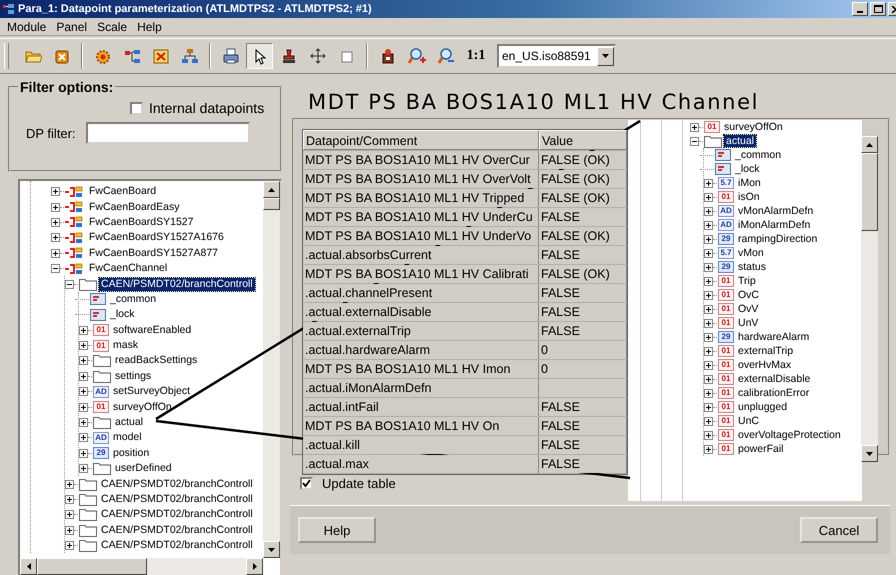  I want to click on tree-item: vMonAlarmDefn, so click(776, 211).